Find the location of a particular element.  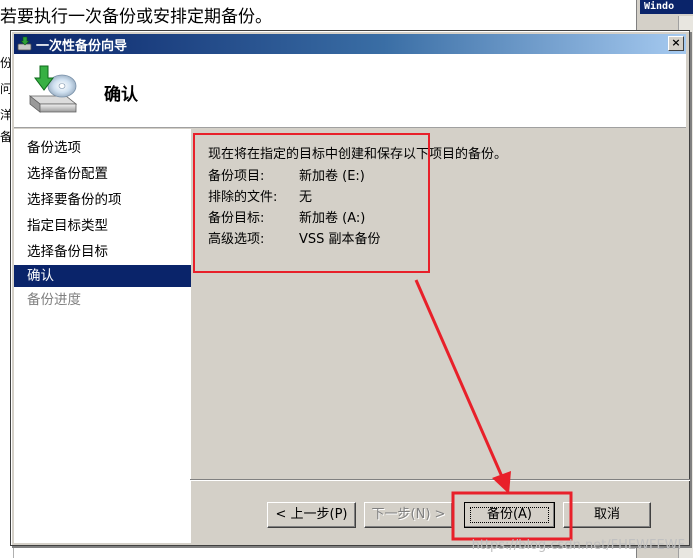

cancel-button: 取消 is located at coordinates (607, 515).